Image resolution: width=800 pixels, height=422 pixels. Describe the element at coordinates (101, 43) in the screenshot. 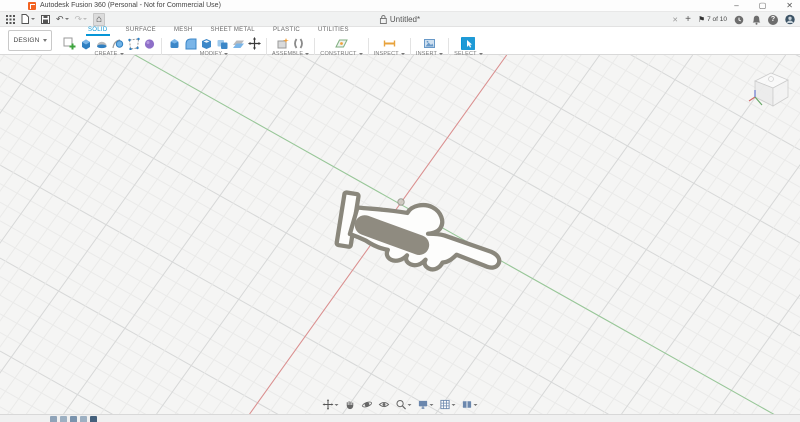

I see `revolve-icon` at that location.